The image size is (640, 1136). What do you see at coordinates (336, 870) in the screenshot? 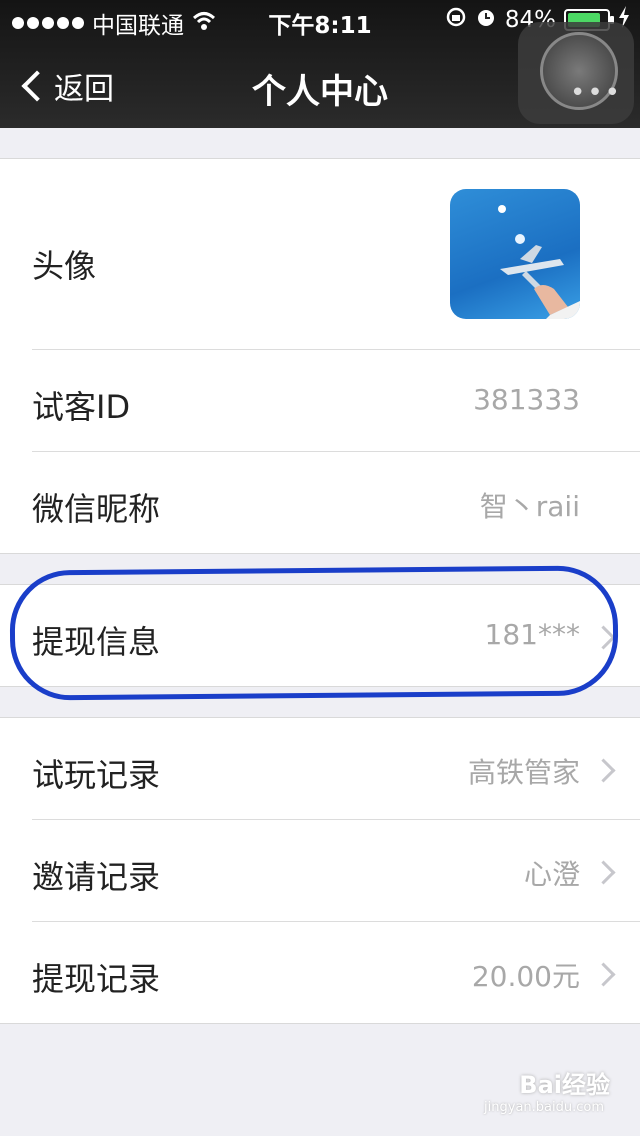
I see `invite-record-row: 邀请记录 心澄` at bounding box center [336, 870].